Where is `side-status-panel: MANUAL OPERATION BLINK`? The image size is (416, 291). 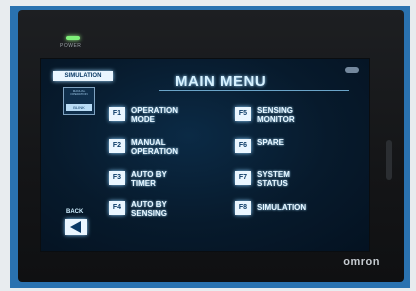
side-status-panel: MANUAL OPERATION BLINK is located at coordinates (79, 101).